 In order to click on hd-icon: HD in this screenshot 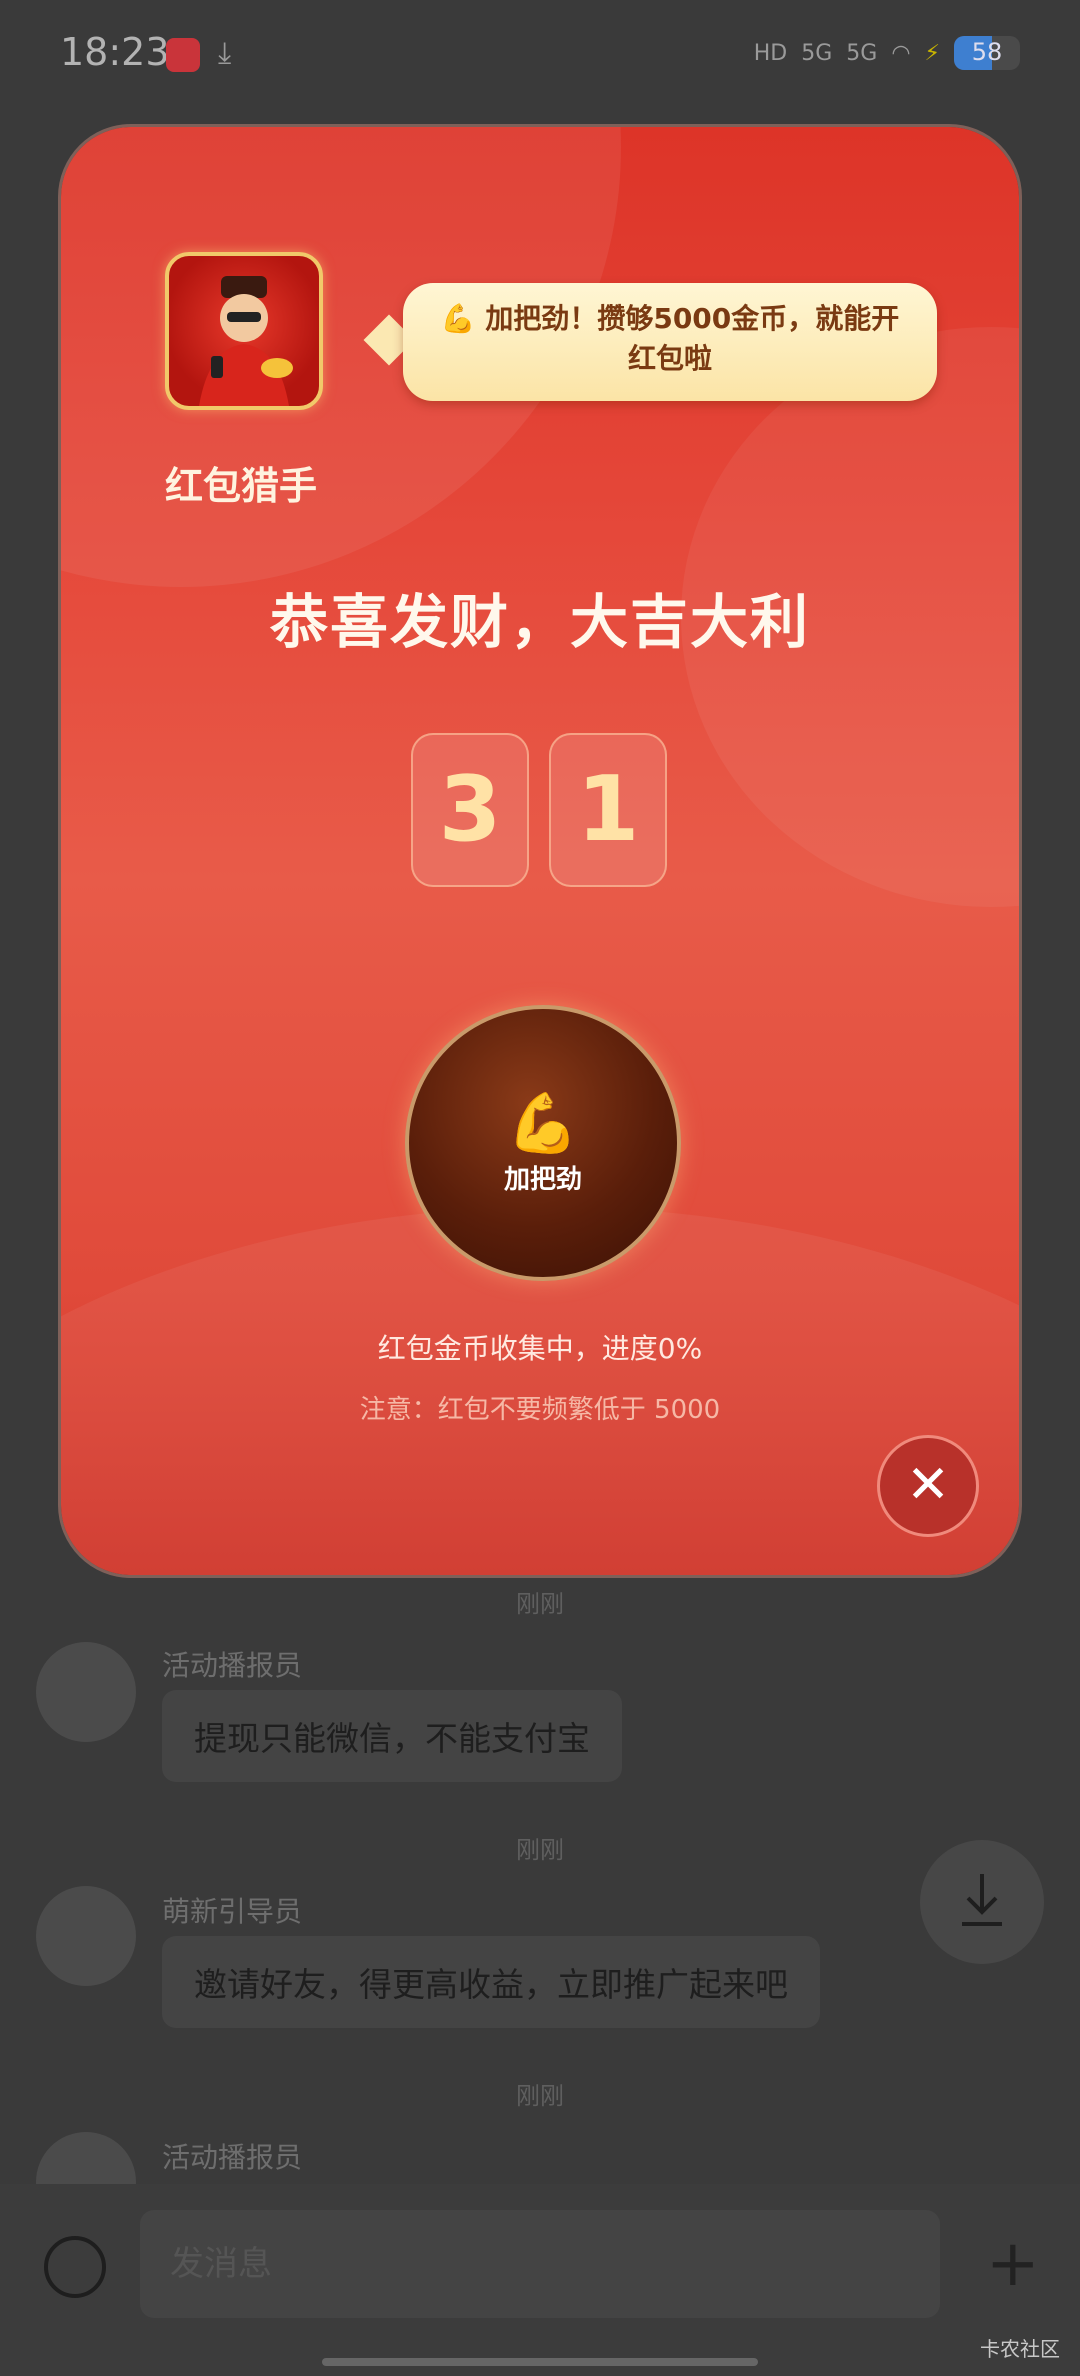, I will do `click(770, 53)`.